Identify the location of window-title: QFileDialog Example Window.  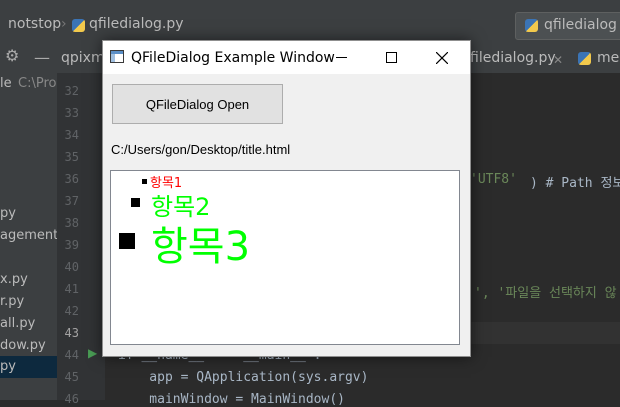
(233, 58).